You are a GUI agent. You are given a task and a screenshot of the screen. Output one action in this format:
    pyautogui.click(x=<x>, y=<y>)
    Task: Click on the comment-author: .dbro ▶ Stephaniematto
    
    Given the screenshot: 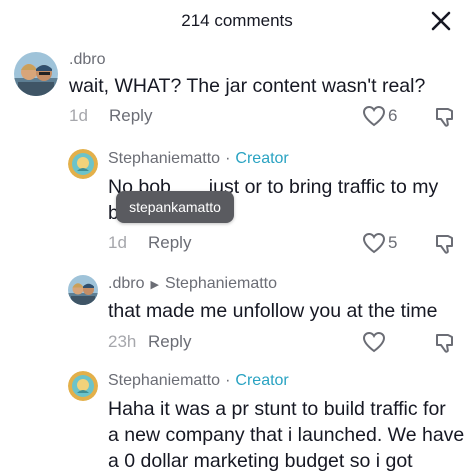 What is the action you would take?
    pyautogui.click(x=192, y=284)
    